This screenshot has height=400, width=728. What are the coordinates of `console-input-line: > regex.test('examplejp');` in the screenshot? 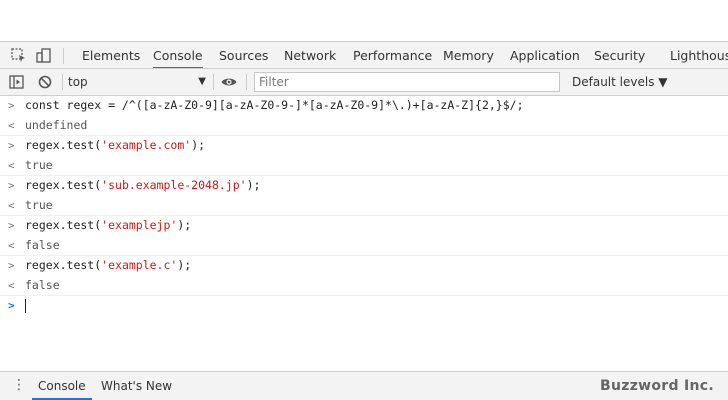 It's located at (364, 226).